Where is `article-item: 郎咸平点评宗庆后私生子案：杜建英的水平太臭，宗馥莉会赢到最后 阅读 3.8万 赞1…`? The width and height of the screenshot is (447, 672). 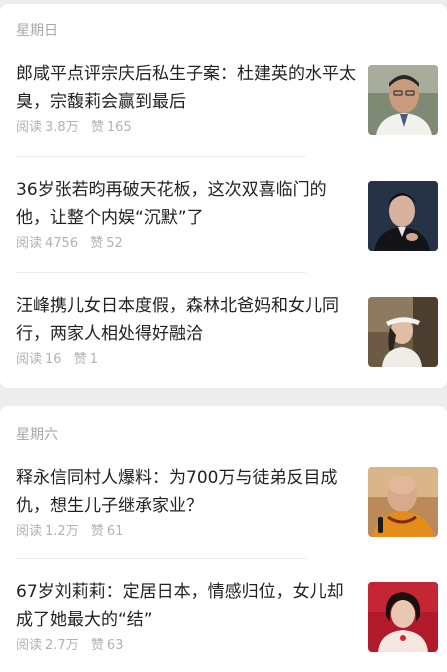 article-item: 郎咸平点评宗庆后私生子案：杜建英的水平太臭，宗馥莉会赢到最后 阅读 3.8万 赞1… is located at coordinates (231, 100).